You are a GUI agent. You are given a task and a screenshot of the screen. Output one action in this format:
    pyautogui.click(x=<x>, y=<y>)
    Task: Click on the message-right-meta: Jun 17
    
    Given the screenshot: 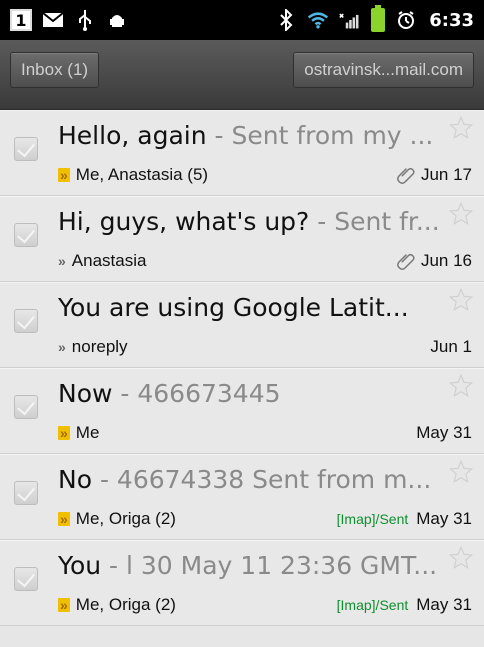 What is the action you would take?
    pyautogui.click(x=434, y=175)
    